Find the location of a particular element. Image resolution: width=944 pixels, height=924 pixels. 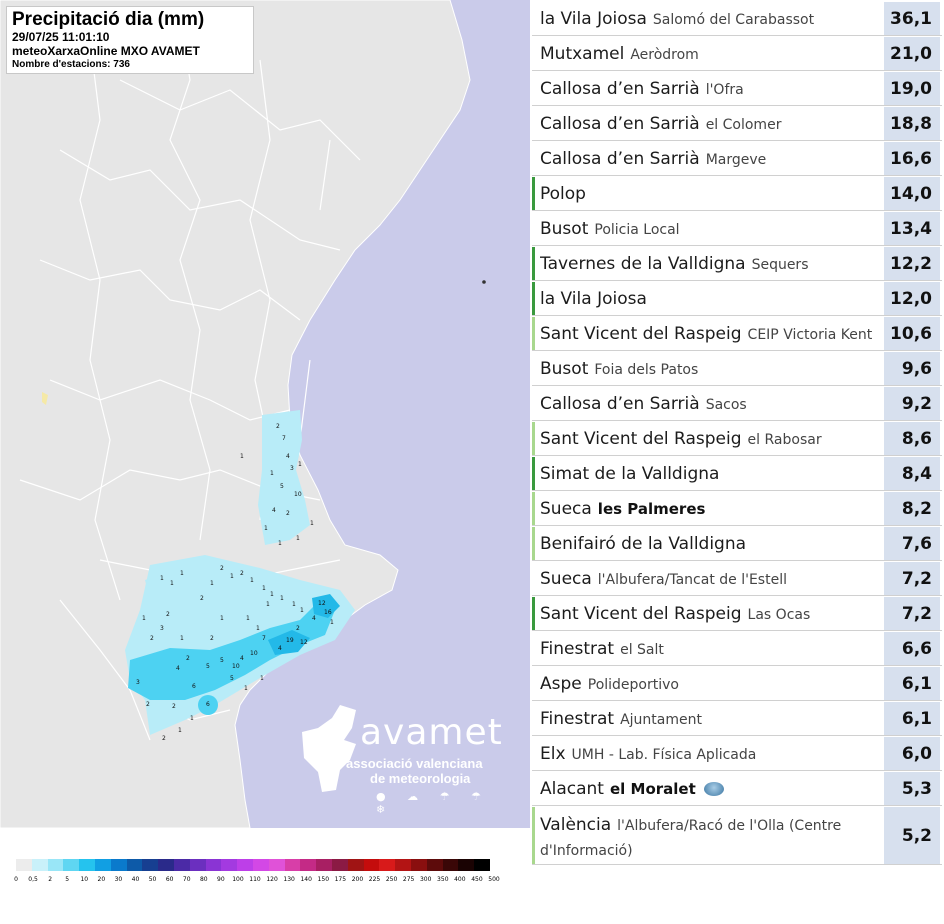

station-row: Sant Vicent del Raspeig Las Ocas 7,2 is located at coordinates (737, 614).